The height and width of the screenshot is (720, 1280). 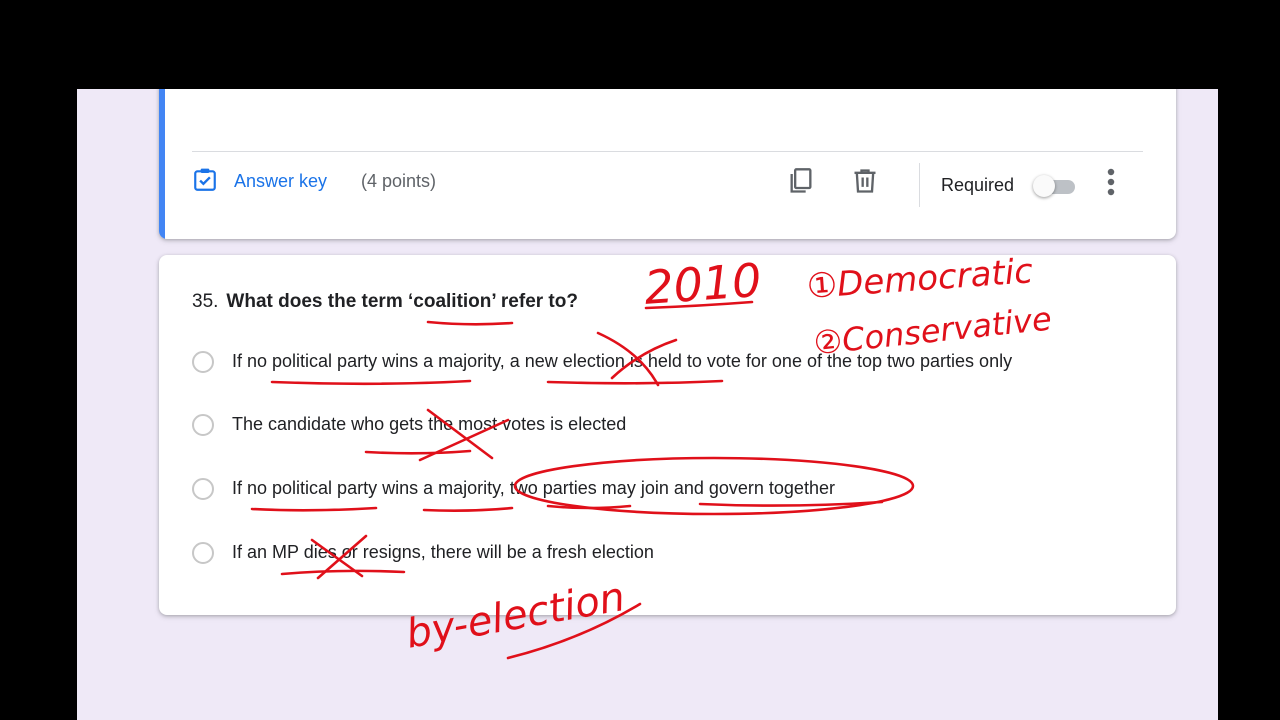 What do you see at coordinates (919, 185) in the screenshot?
I see `toolbar-separator` at bounding box center [919, 185].